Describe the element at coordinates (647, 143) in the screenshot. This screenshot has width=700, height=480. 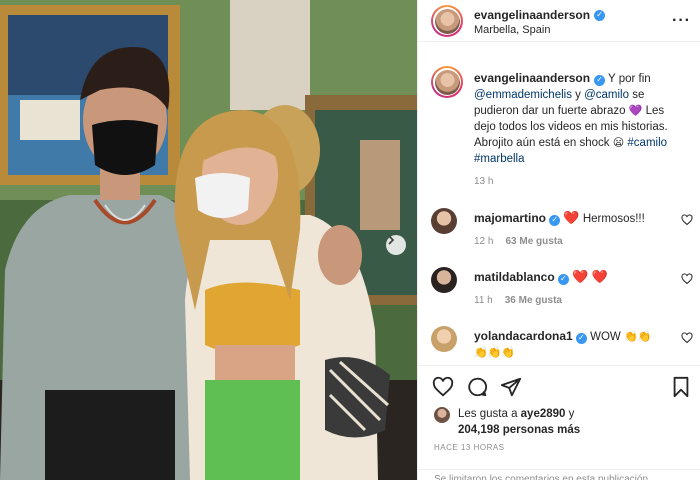
I see `hashtag-link: #camilo` at that location.